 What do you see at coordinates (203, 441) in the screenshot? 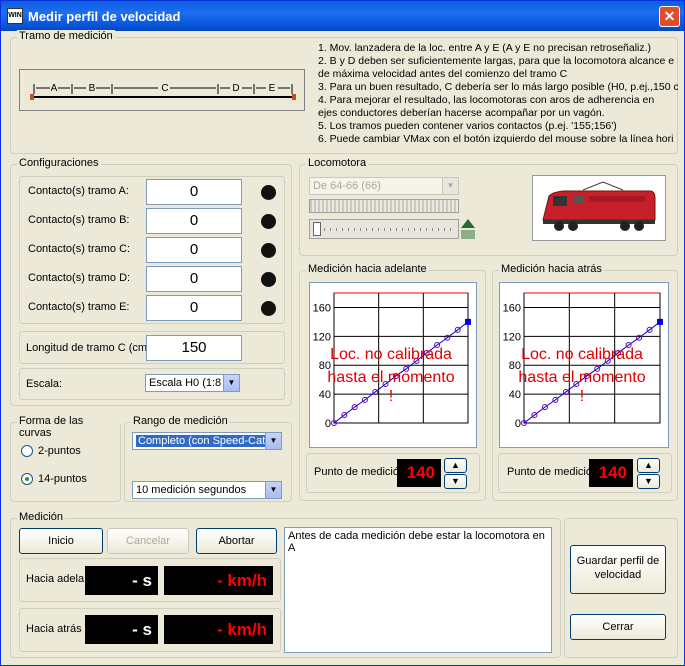
I see `rango-value: Completo (con Speed-Cat)` at bounding box center [203, 441].